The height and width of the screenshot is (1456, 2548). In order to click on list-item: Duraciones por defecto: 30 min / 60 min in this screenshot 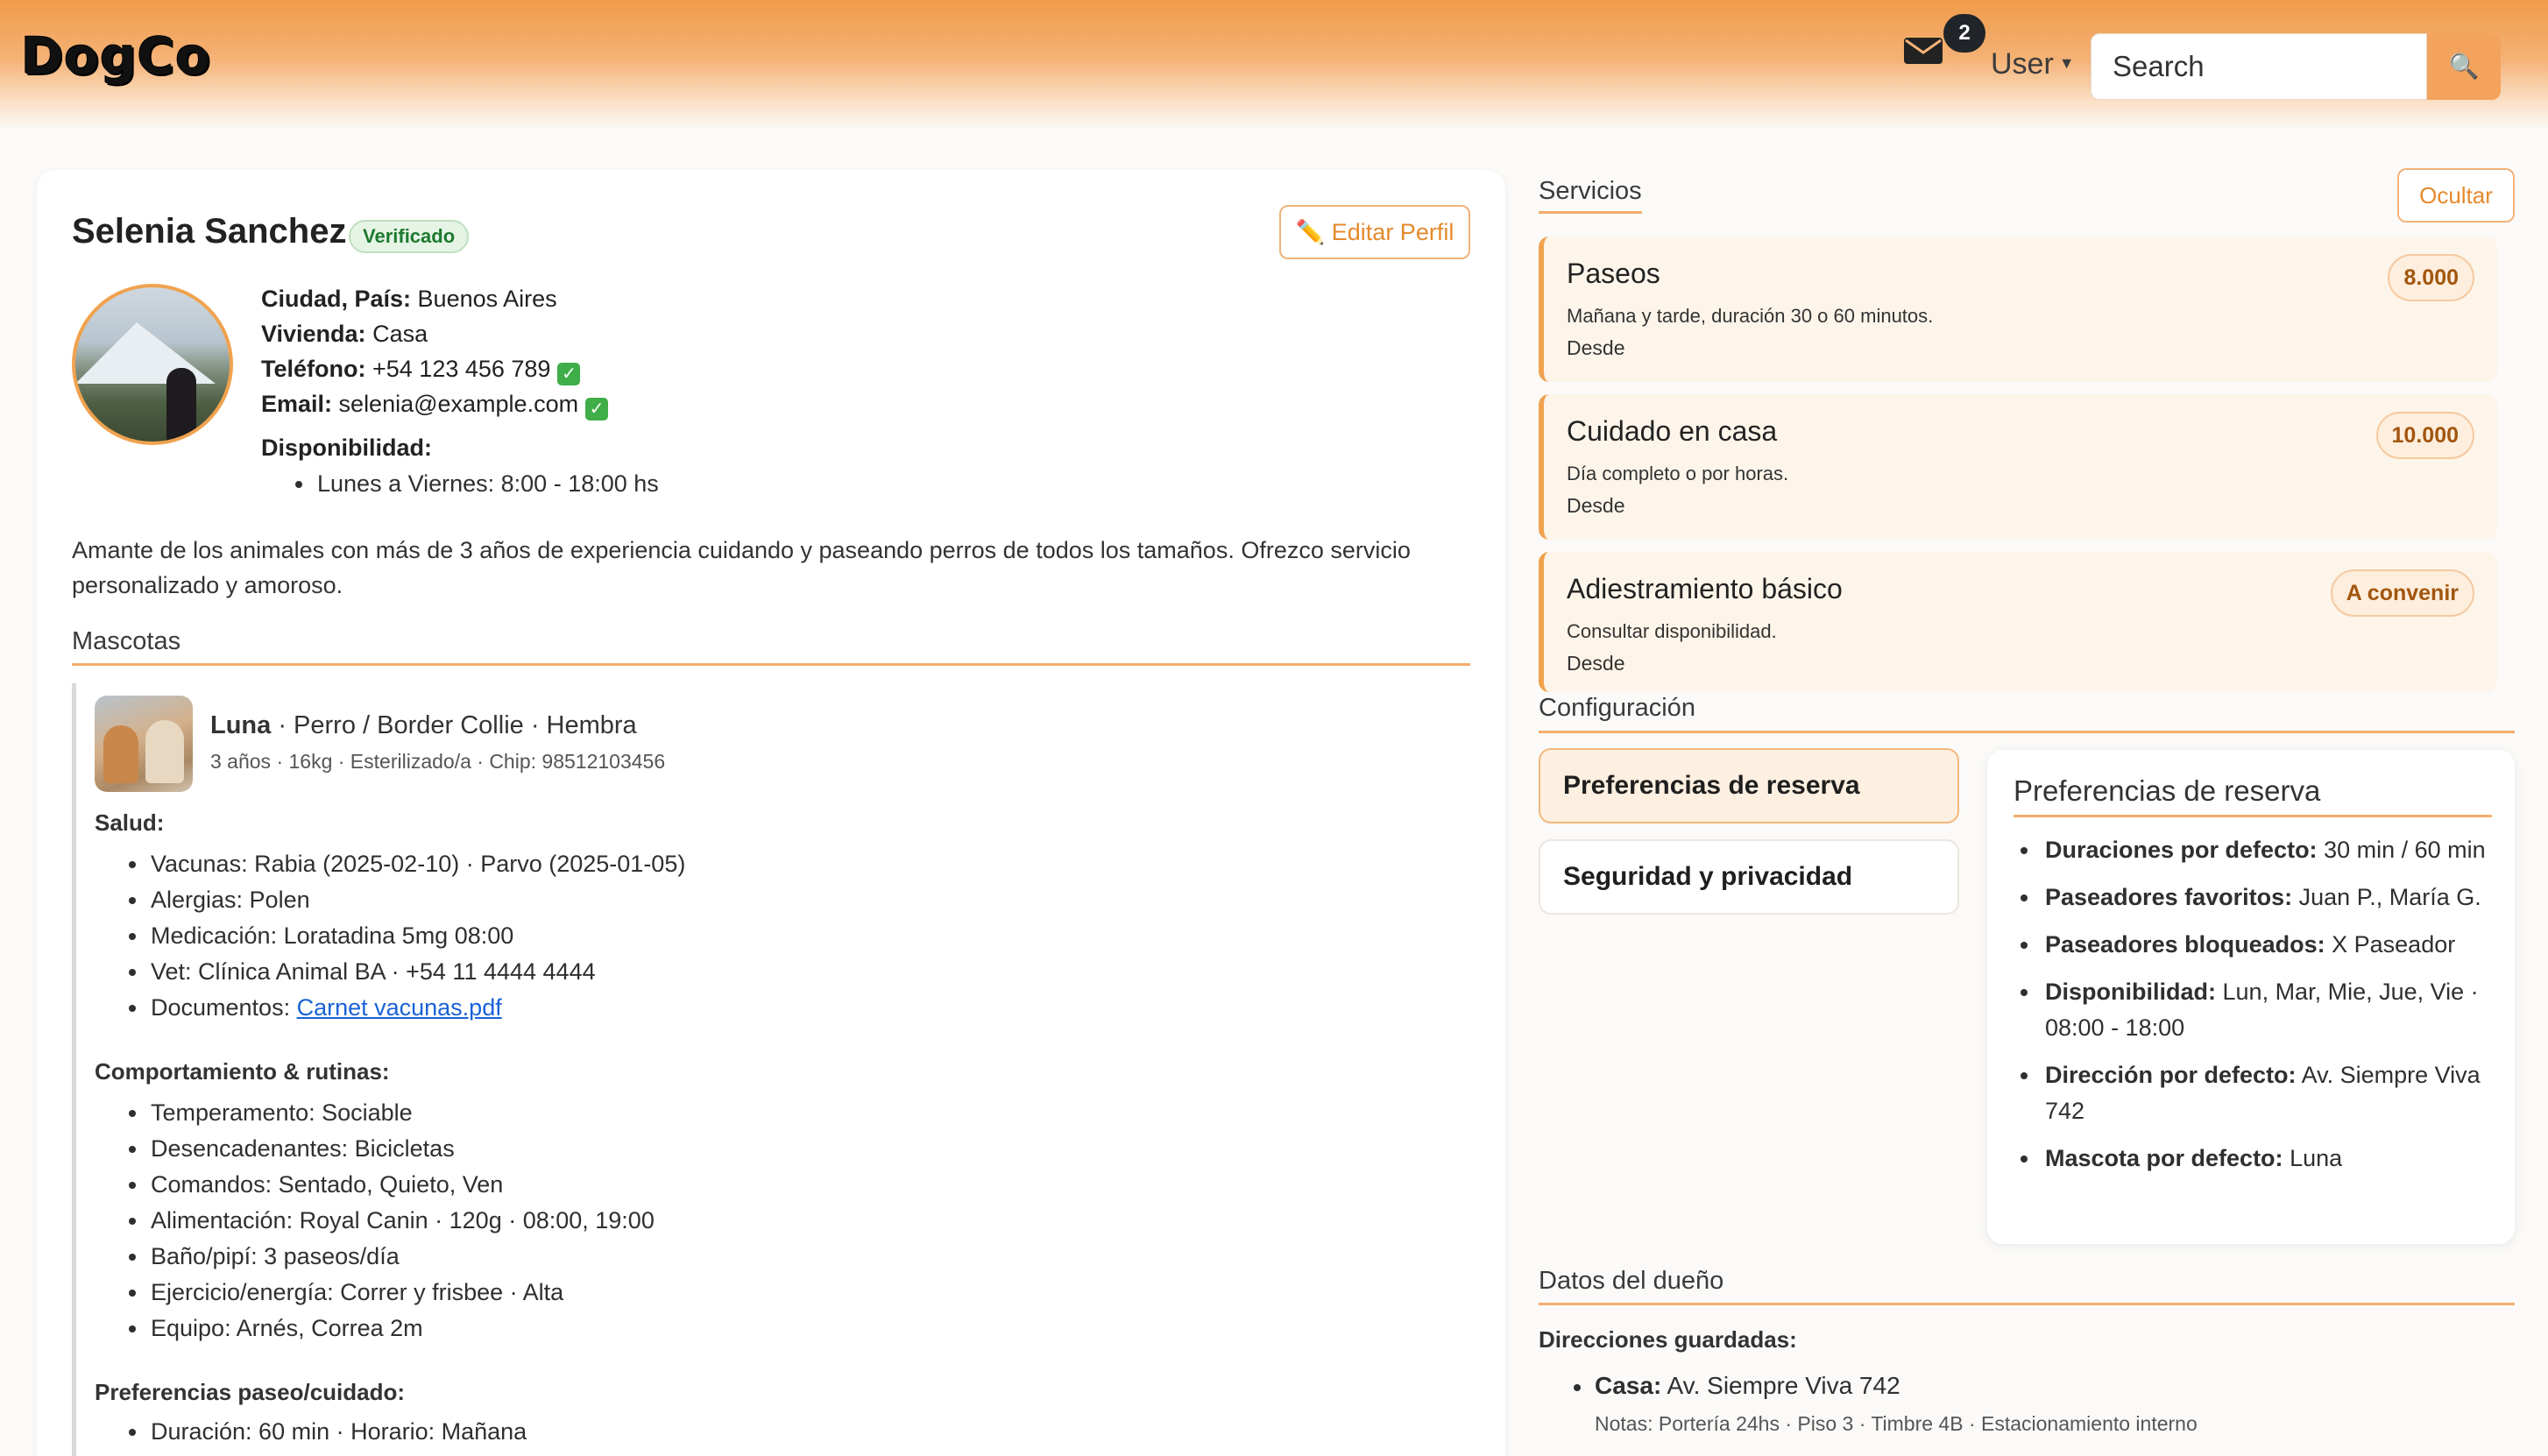, I will do `click(2259, 850)`.